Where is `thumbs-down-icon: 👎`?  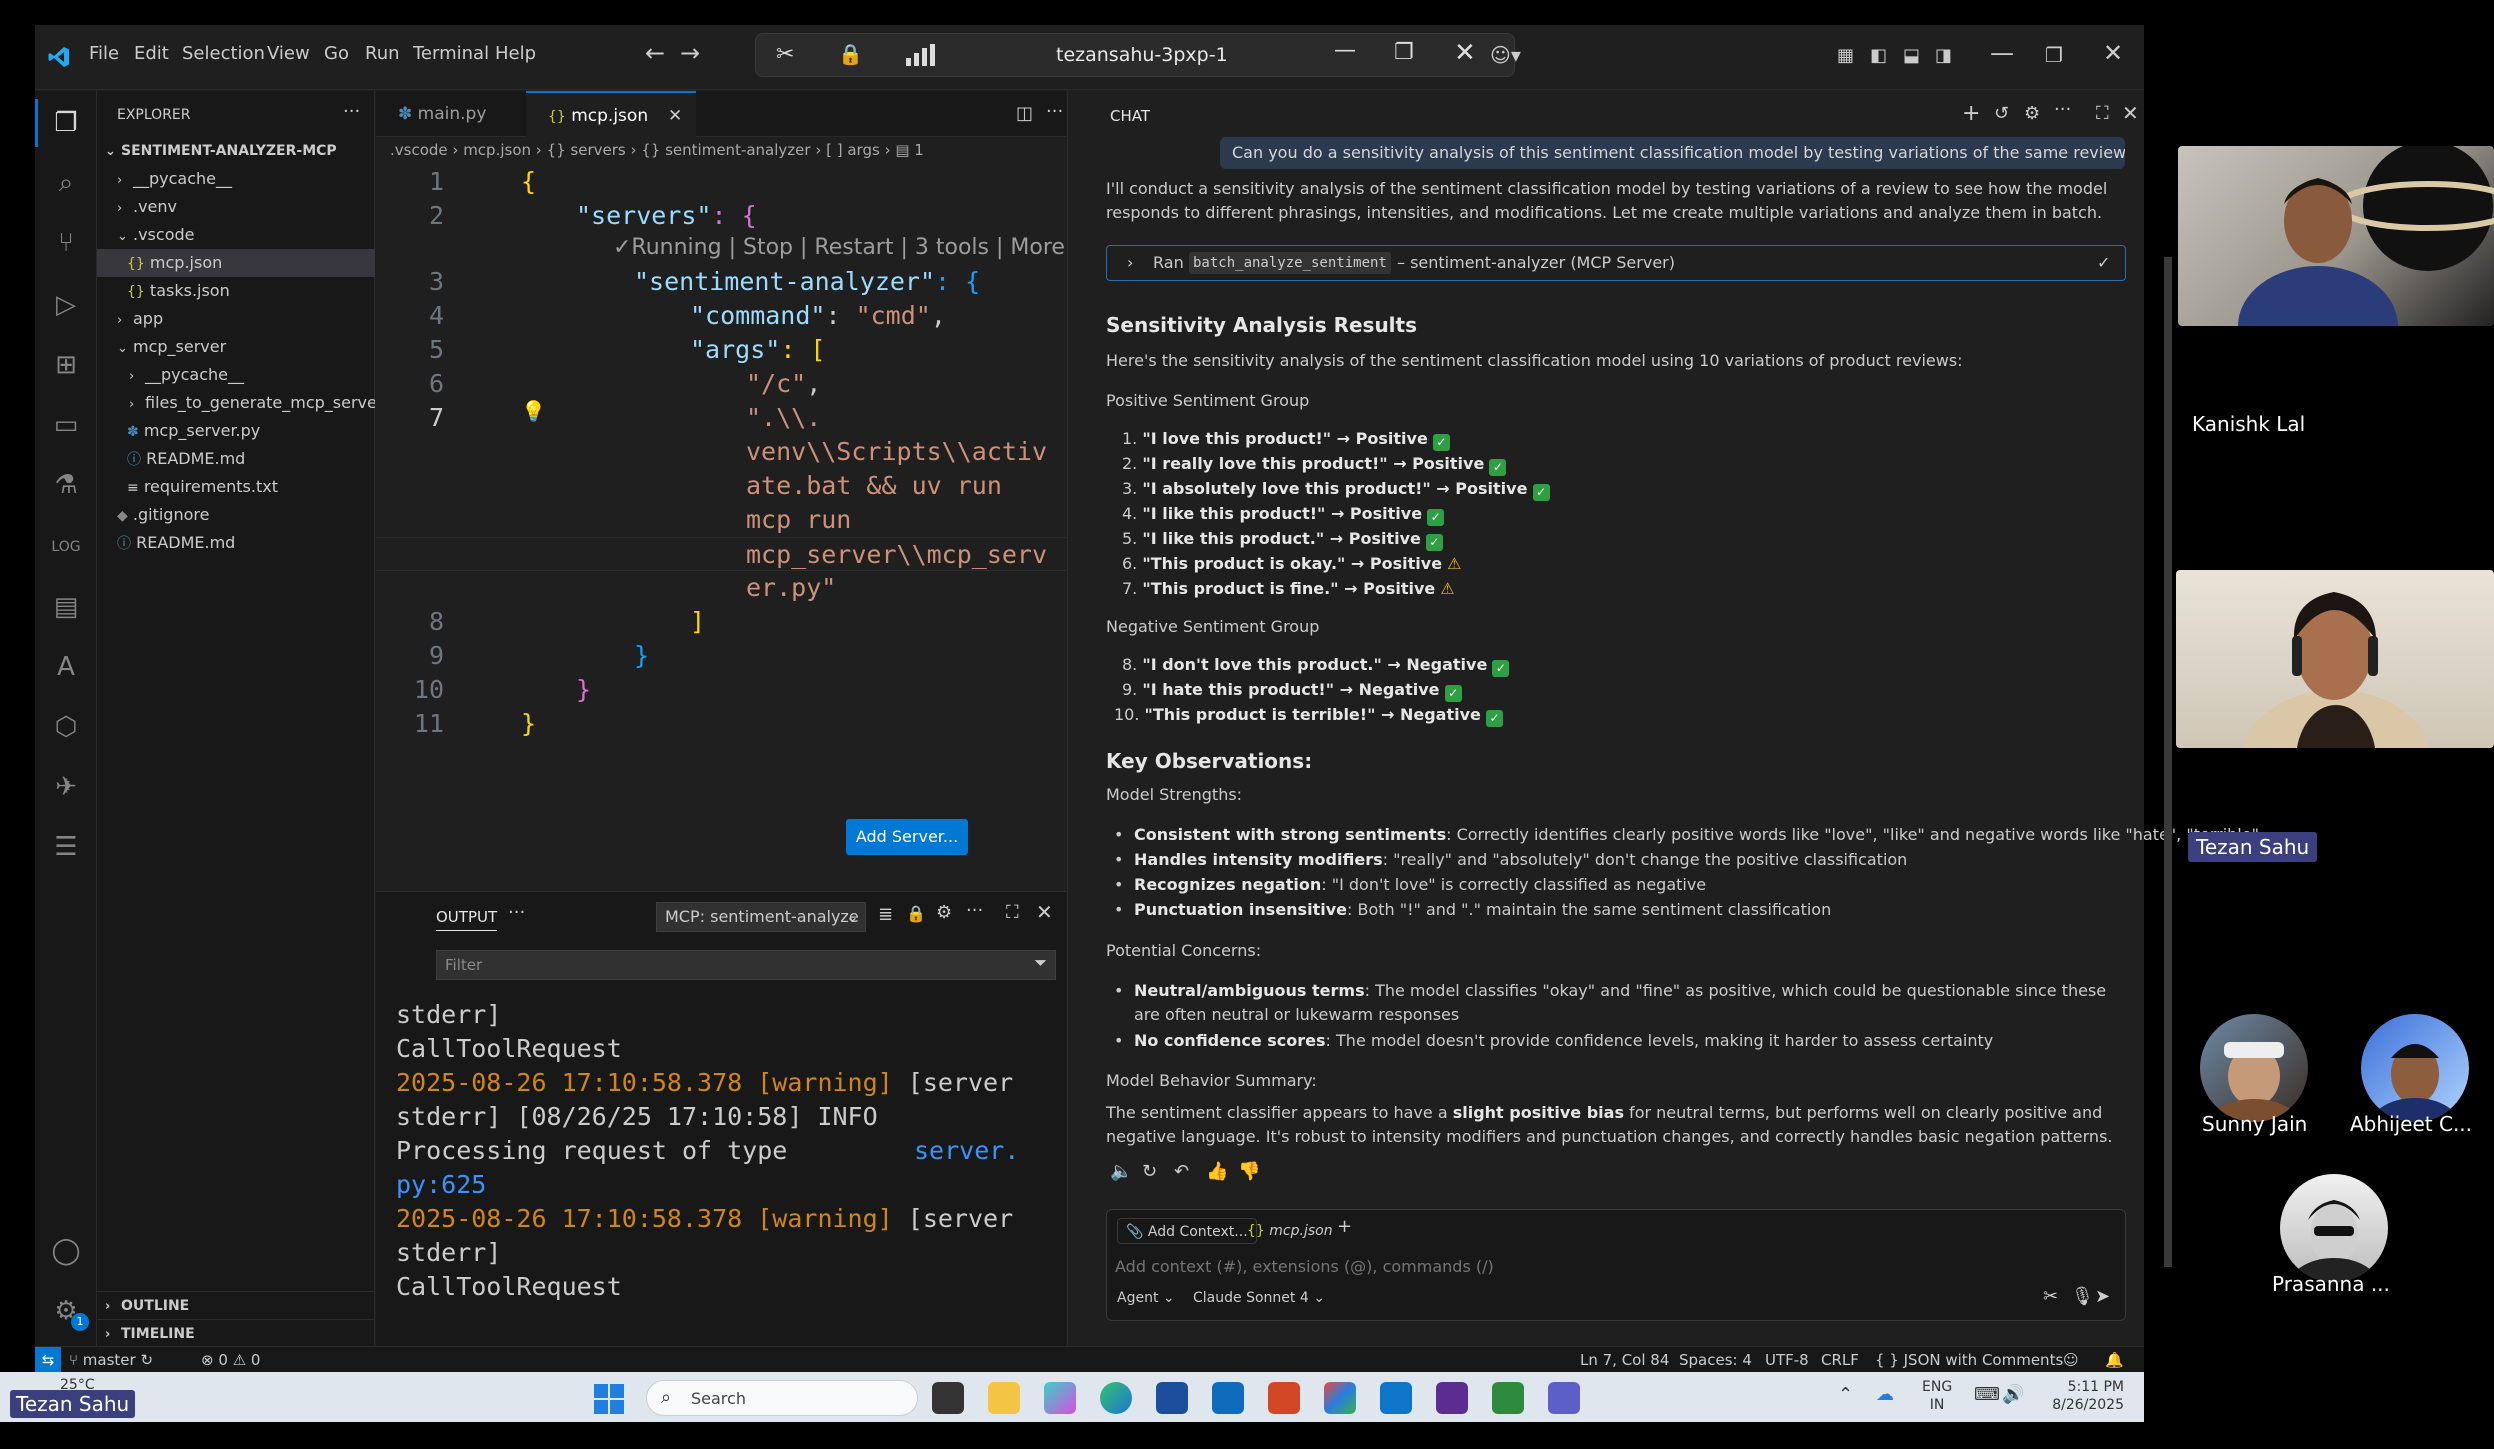
thumbs-down-icon: 👎 is located at coordinates (1249, 1171).